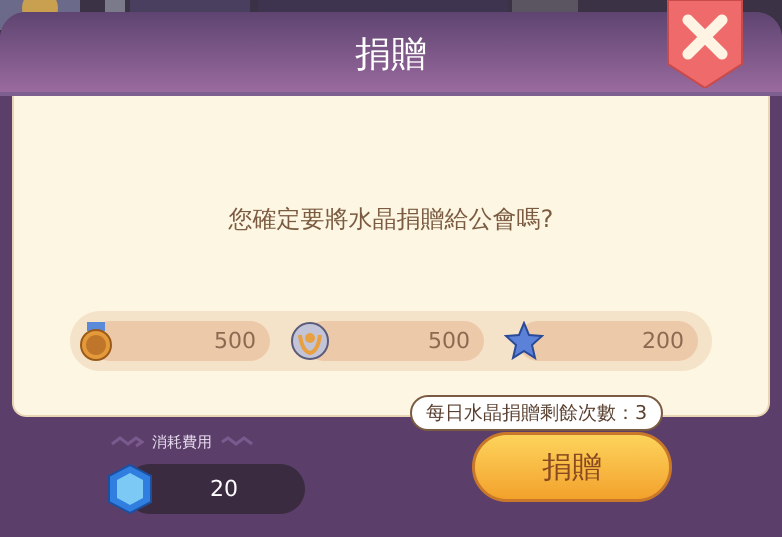  I want to click on cost-label: 消耗費用, so click(182, 442).